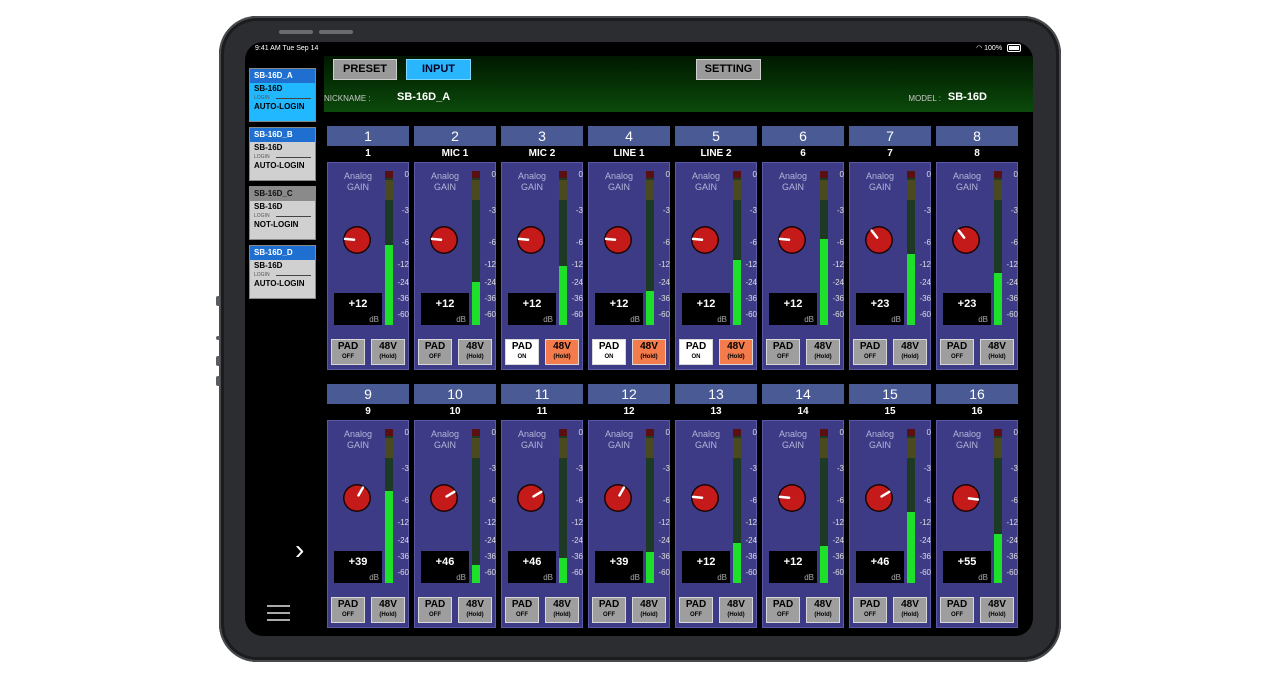 This screenshot has height=682, width=1280. What do you see at coordinates (282, 213) in the screenshot?
I see `device-card: SB-16D_C SB-16D LOGIN NOT-LOGIN` at bounding box center [282, 213].